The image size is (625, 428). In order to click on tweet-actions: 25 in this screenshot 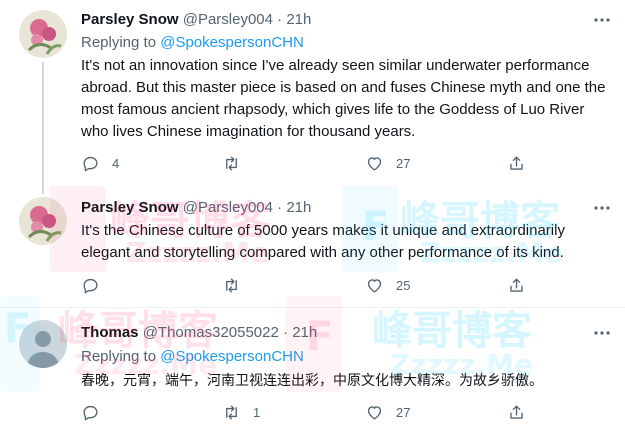, I will do `click(308, 285)`.